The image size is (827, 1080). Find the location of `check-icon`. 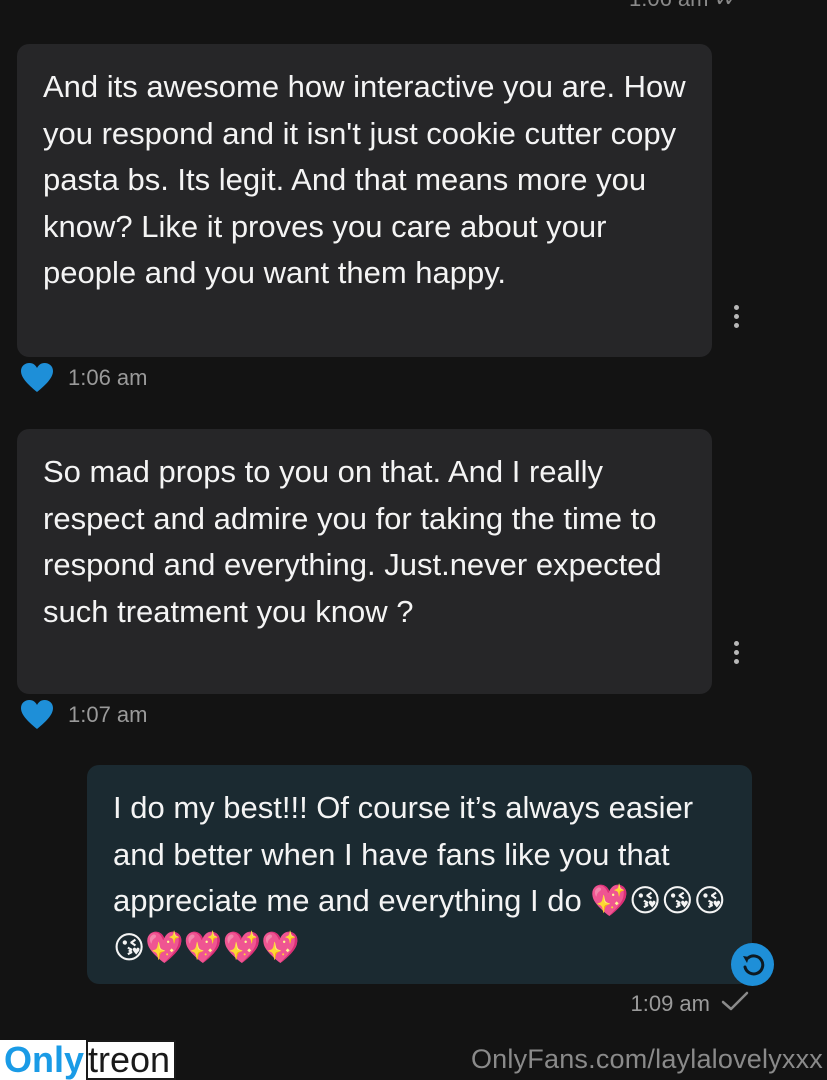

check-icon is located at coordinates (735, 1004).